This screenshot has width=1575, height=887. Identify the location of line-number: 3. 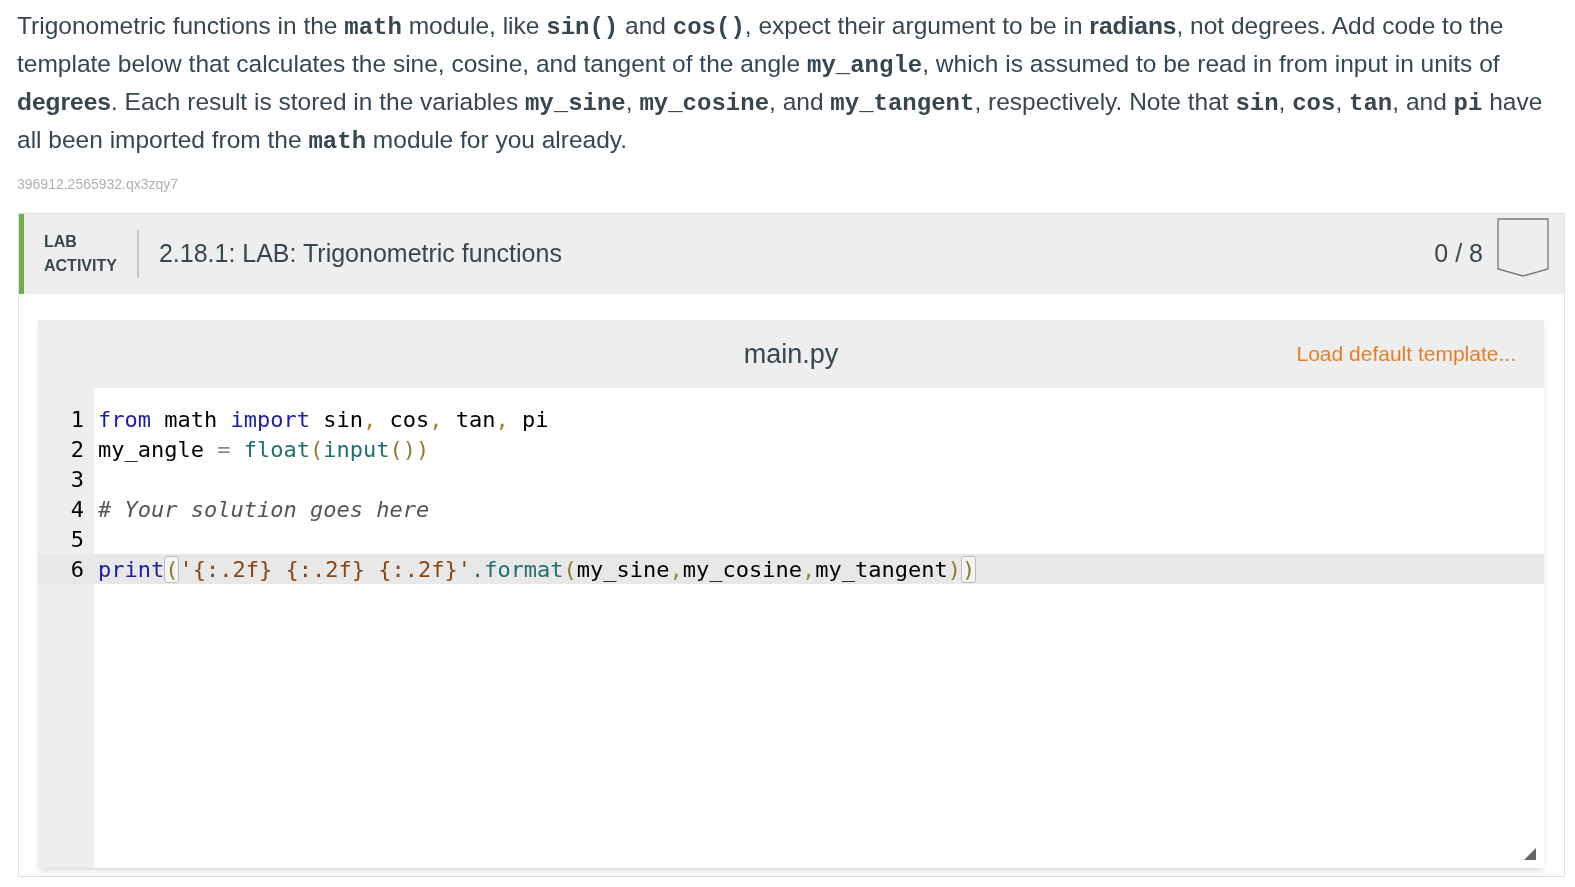
(77, 479).